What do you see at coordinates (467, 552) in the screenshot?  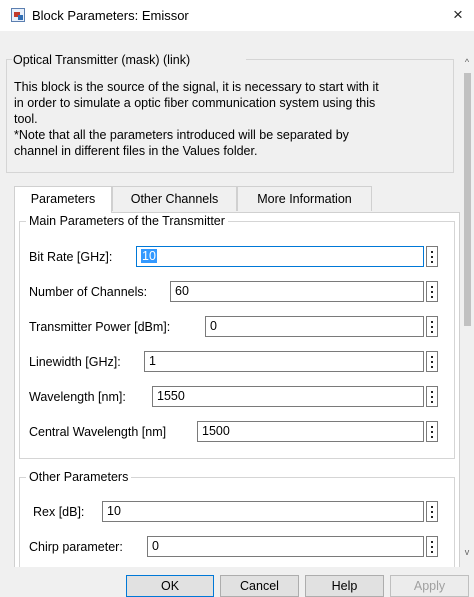 I see `scroll-down-icon: v` at bounding box center [467, 552].